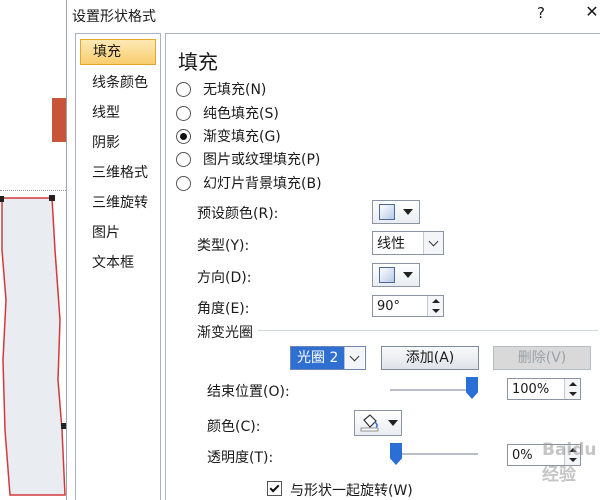 This screenshot has width=600, height=500. I want to click on help-icon: ?, so click(541, 13).